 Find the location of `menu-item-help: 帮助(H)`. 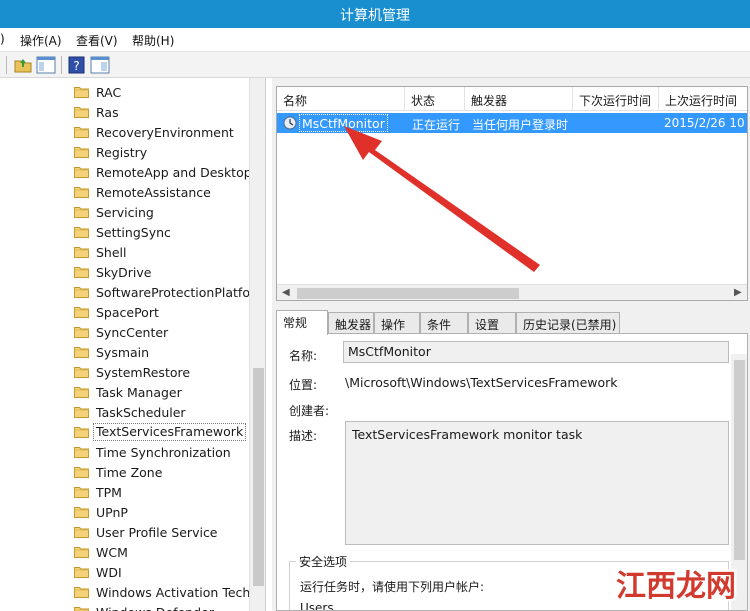

menu-item-help: 帮助(H) is located at coordinates (153, 40).